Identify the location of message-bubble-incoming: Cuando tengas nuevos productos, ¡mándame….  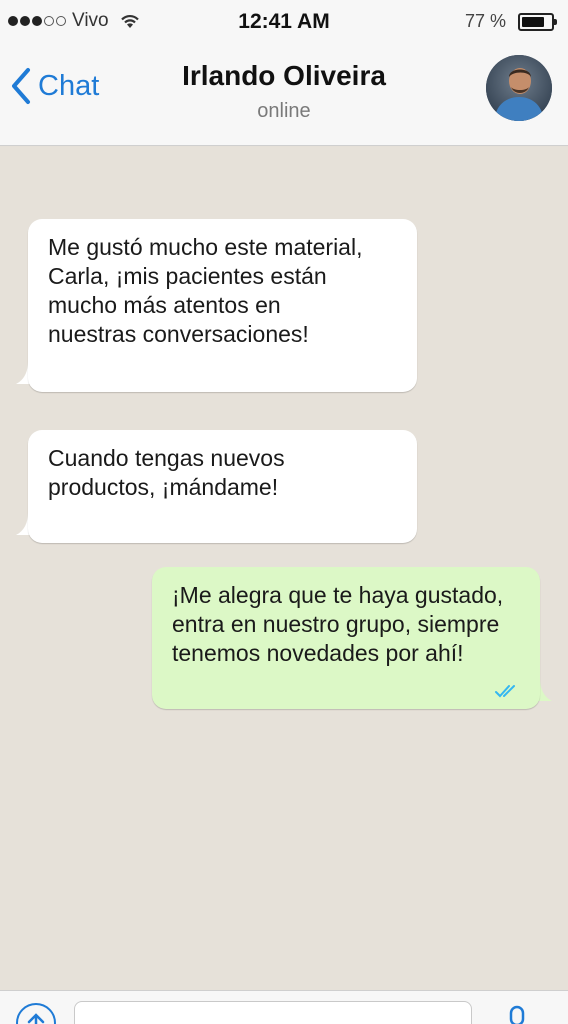
(222, 486).